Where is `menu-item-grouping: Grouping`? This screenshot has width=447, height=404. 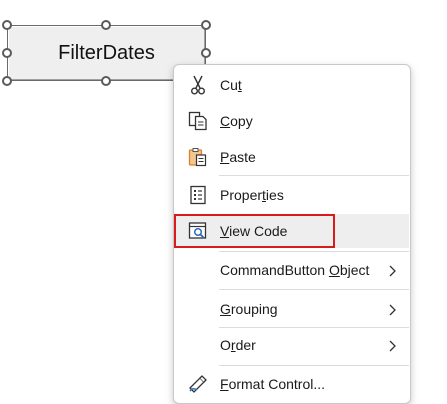
menu-item-grouping: Grouping is located at coordinates (292, 309).